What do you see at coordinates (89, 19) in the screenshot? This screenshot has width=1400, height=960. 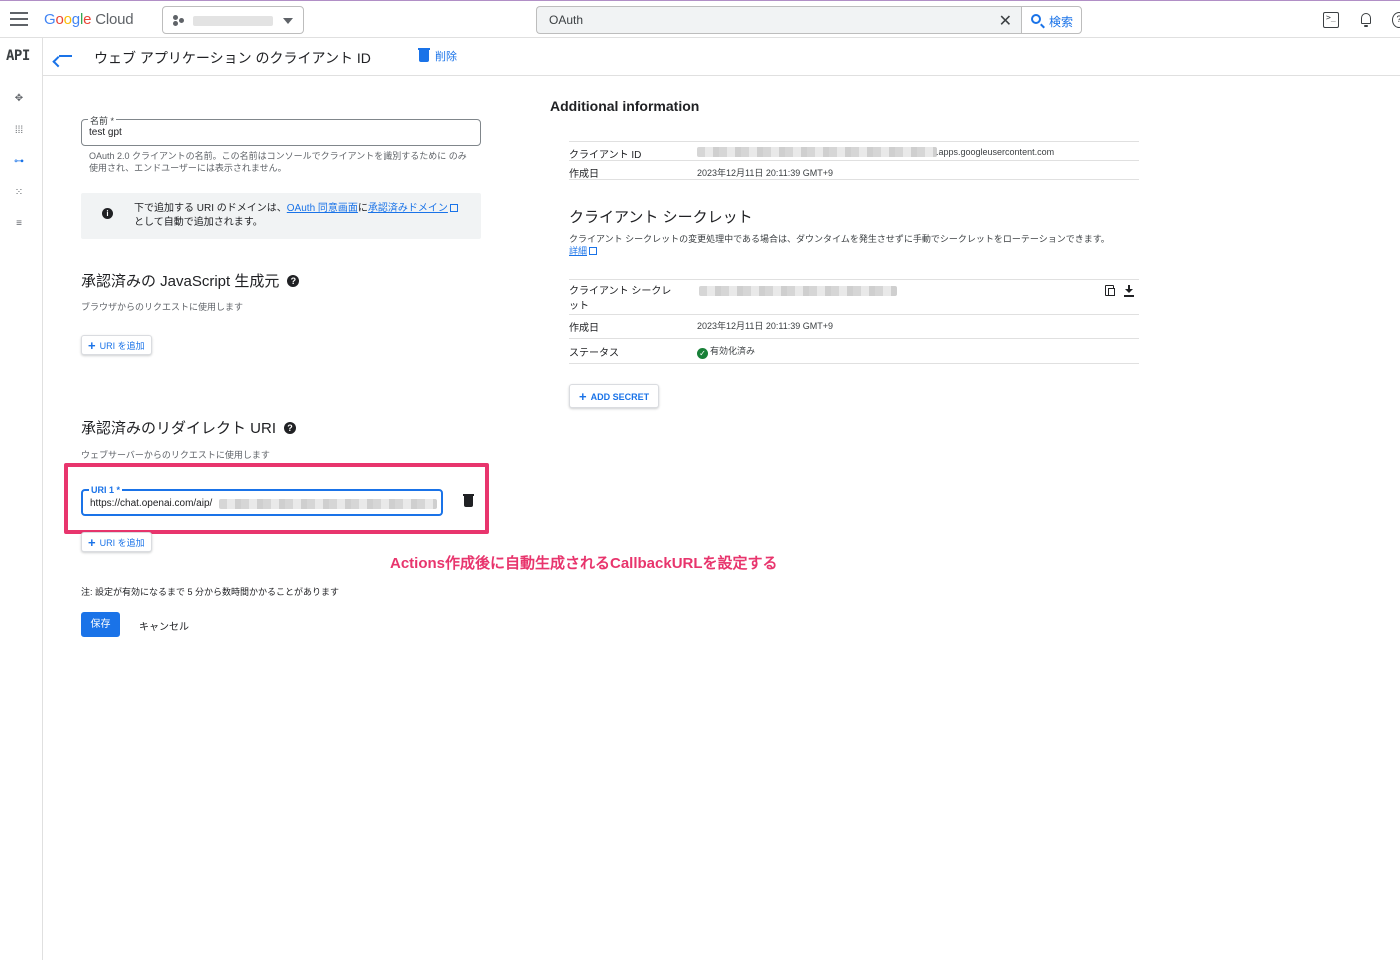 I see `google-cloud-logo: Google Cloud` at bounding box center [89, 19].